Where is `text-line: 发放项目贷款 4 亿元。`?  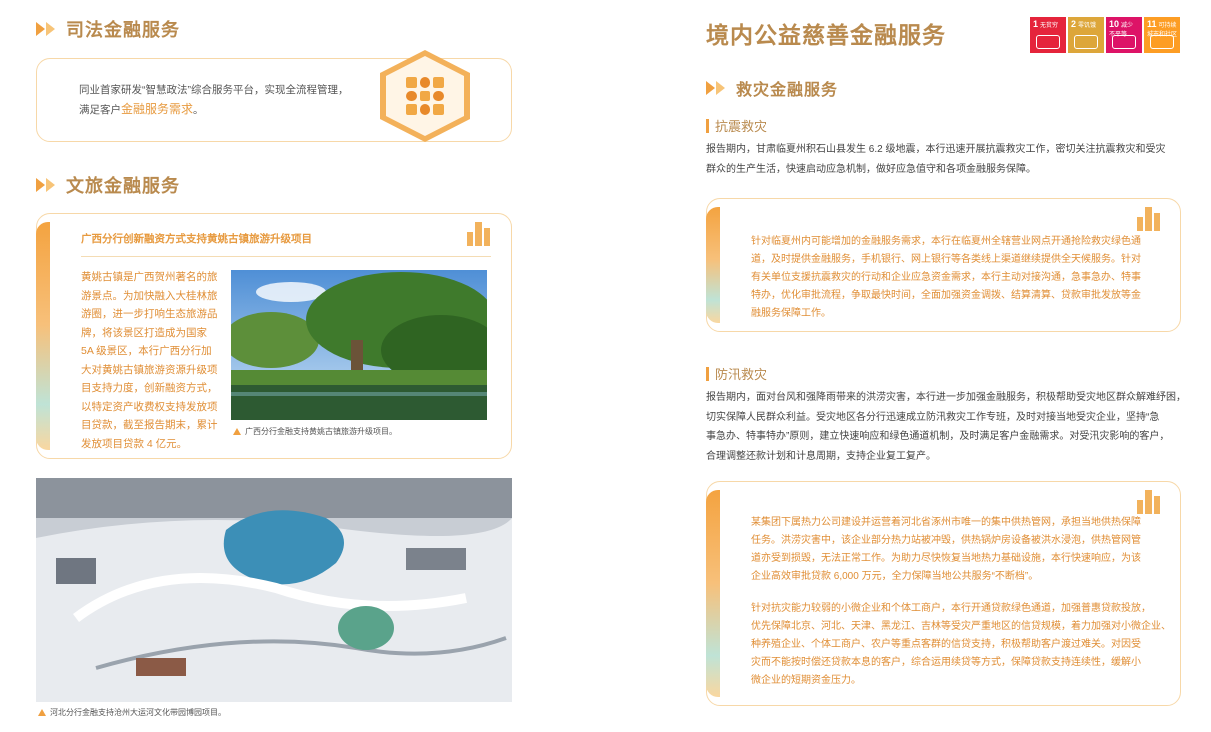
text-line: 发放项目贷款 4 亿元。 is located at coordinates (134, 443).